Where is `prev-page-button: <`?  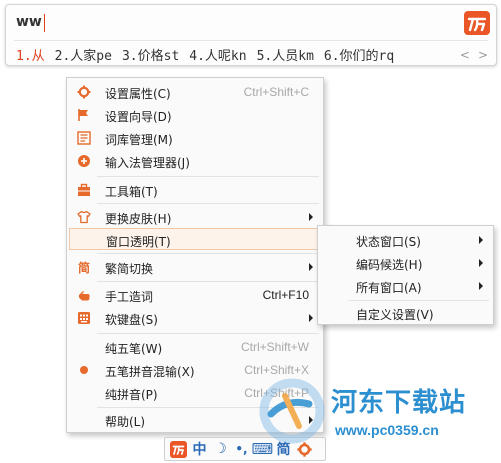 prev-page-button: < is located at coordinates (465, 55).